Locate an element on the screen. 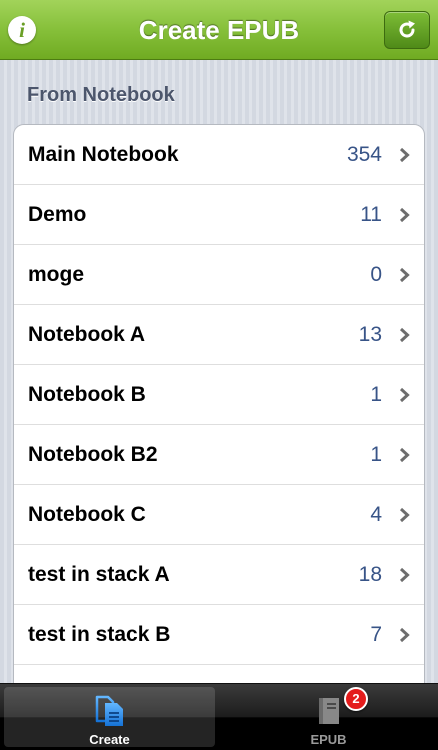 The width and height of the screenshot is (438, 750). notebook-count: 11 is located at coordinates (371, 214).